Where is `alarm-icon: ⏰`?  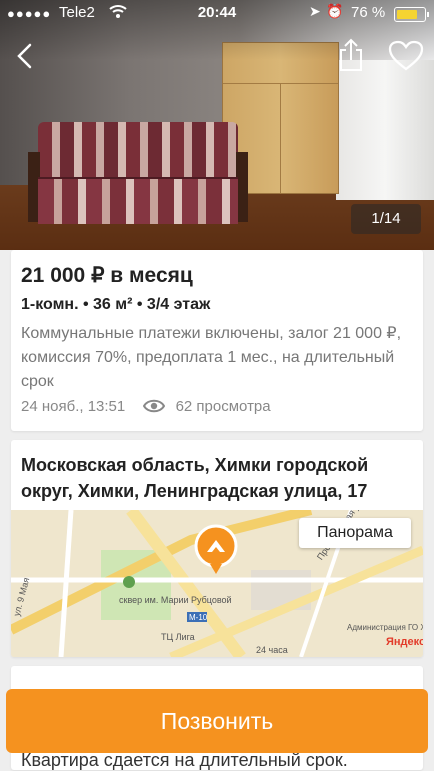
alarm-icon: ⏰ is located at coordinates (335, 11).